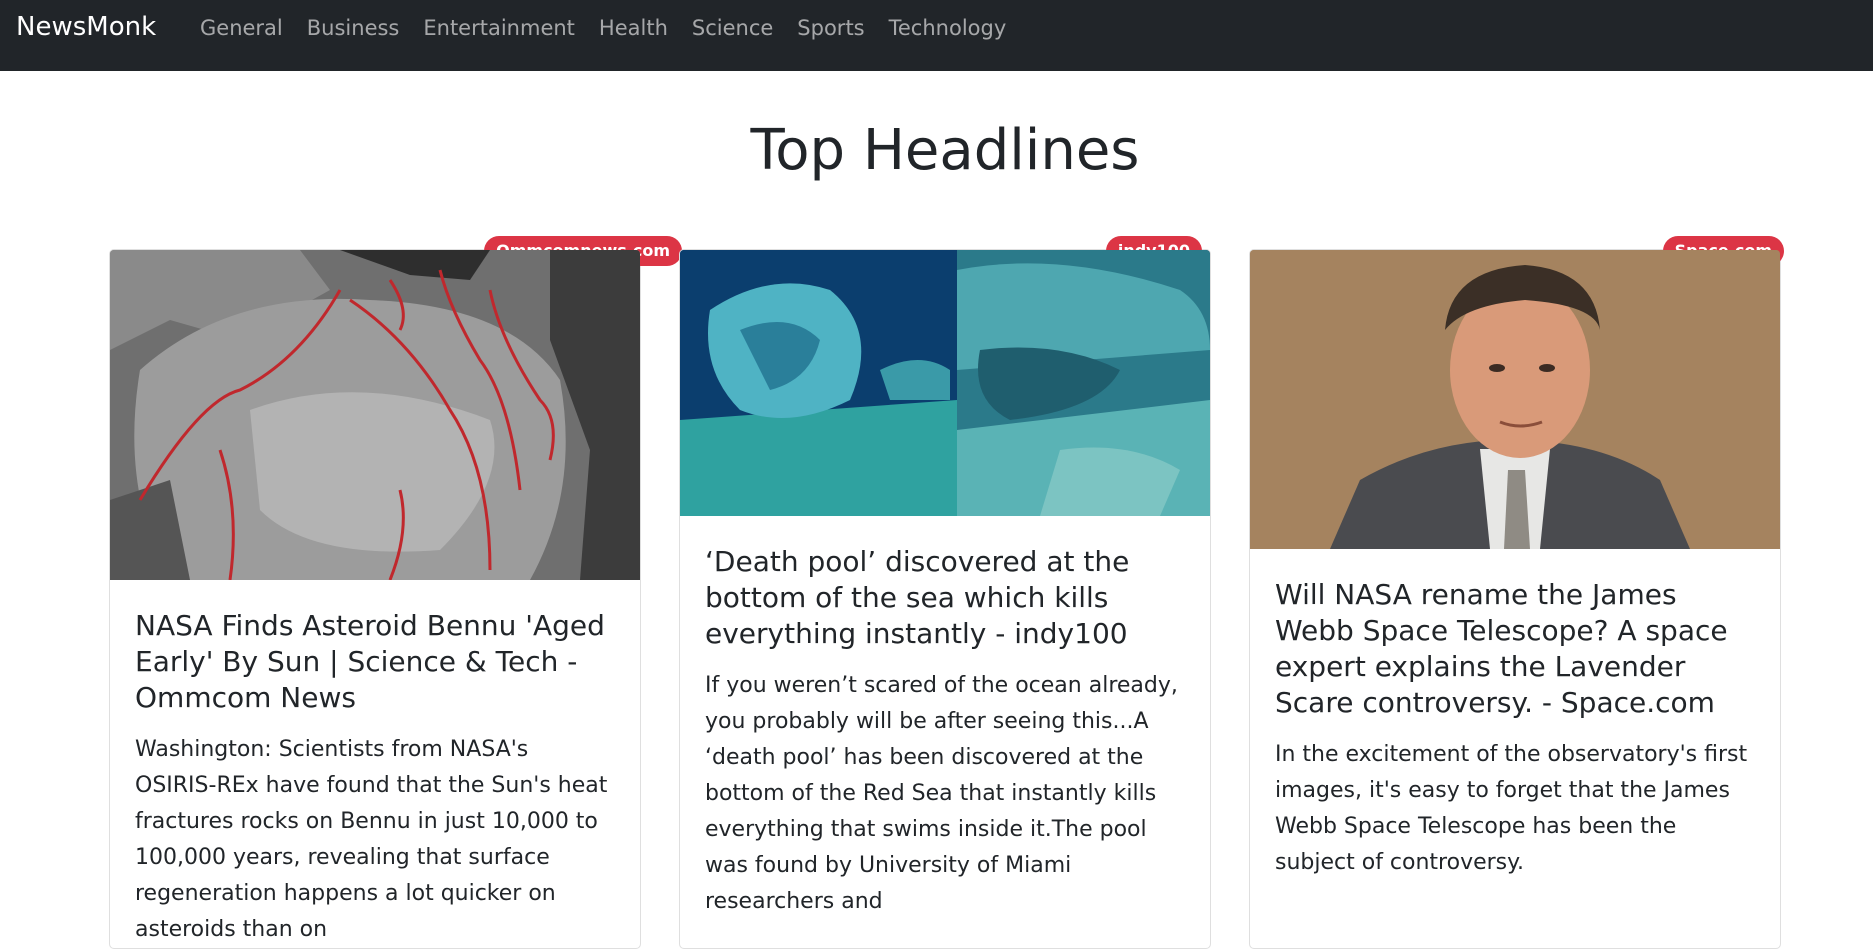  I want to click on nav-link-health: Health, so click(633, 28).